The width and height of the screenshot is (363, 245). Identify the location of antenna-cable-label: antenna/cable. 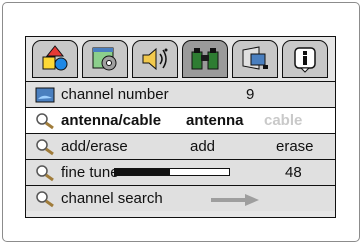
(111, 120).